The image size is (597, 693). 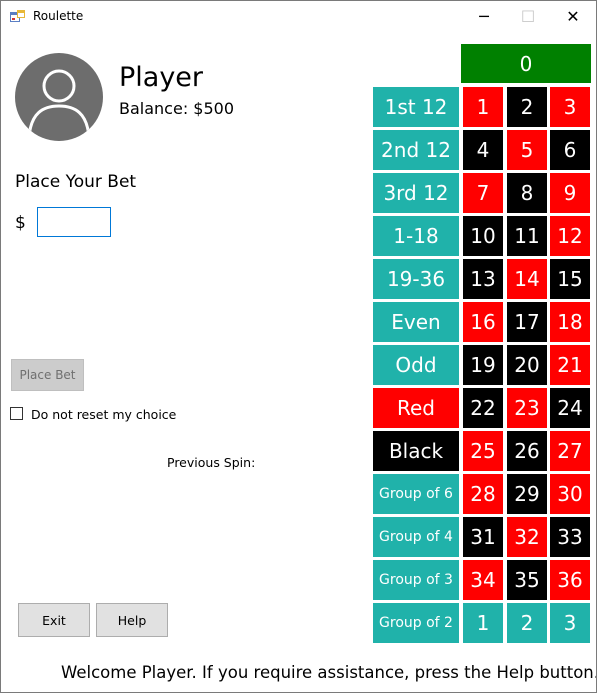 What do you see at coordinates (74, 222) in the screenshot?
I see `bet-amount-input` at bounding box center [74, 222].